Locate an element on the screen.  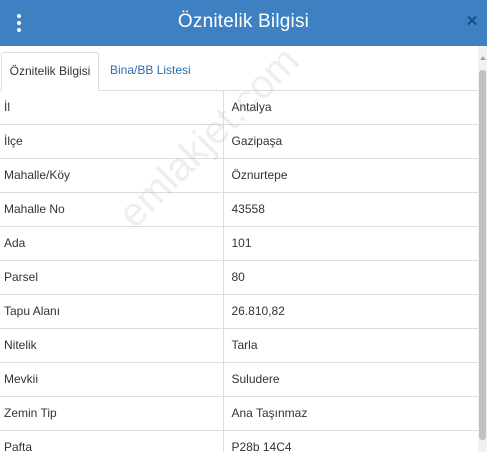
vertical-scrollbar is located at coordinates (482, 249).